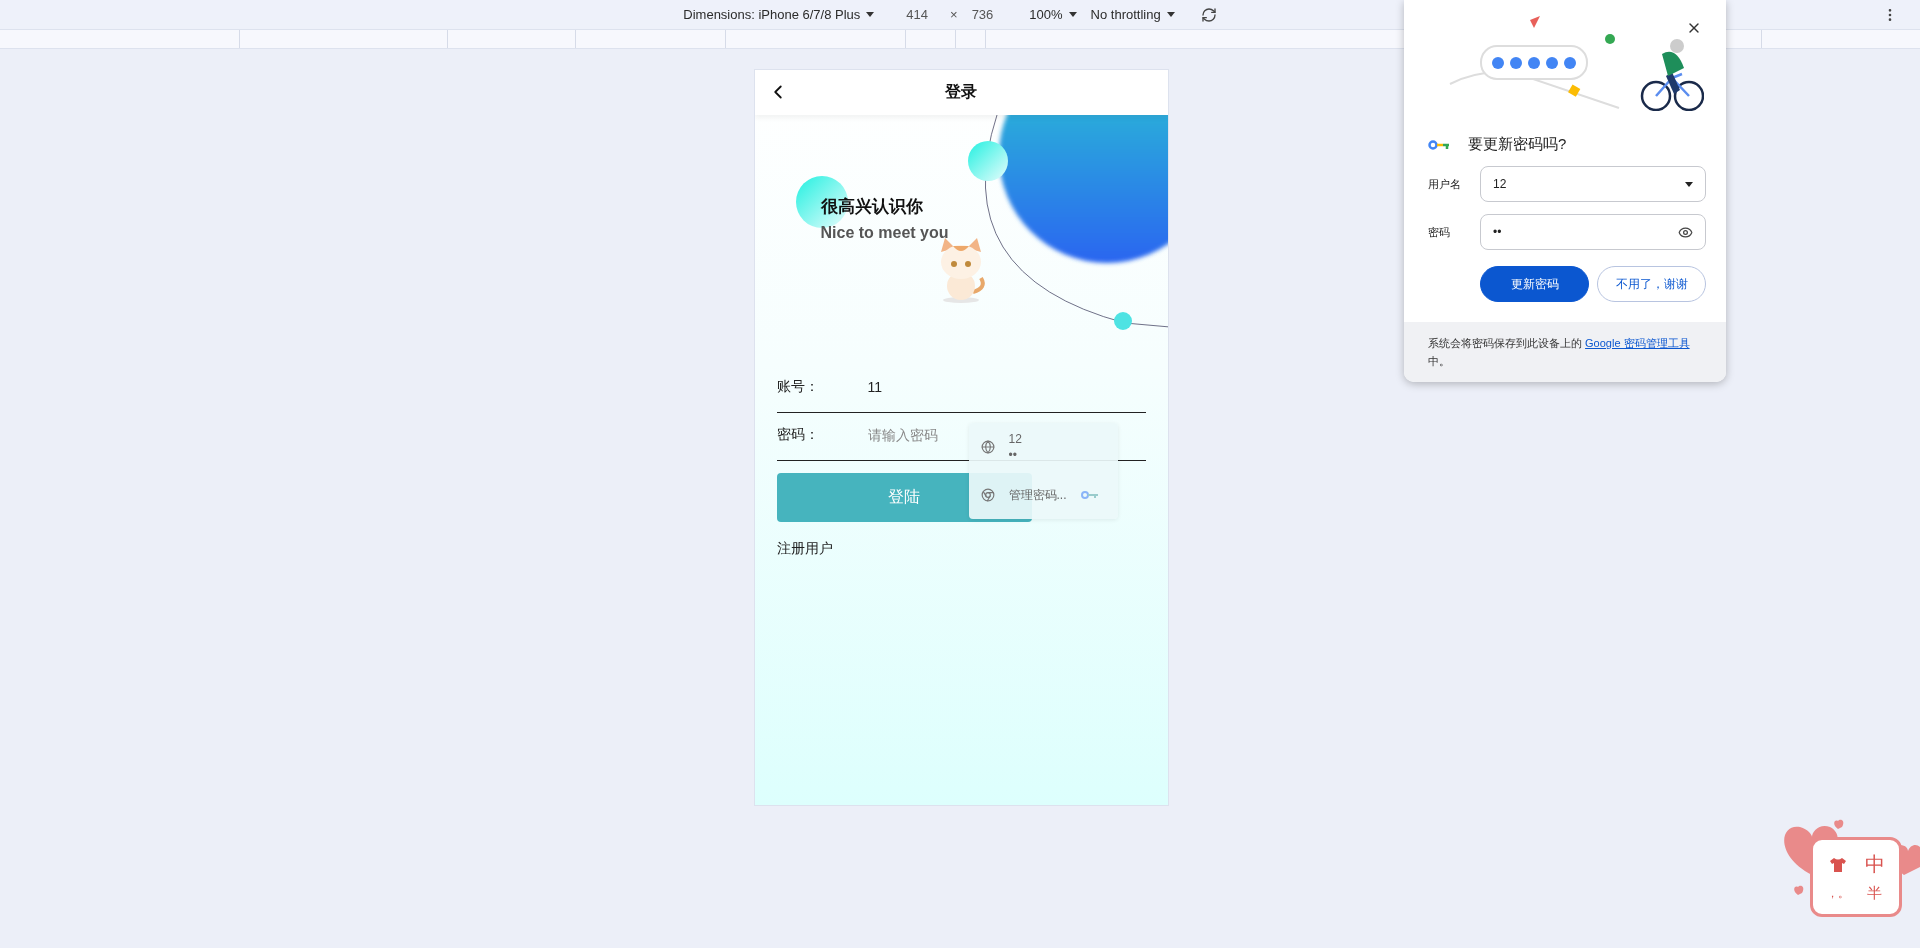  What do you see at coordinates (884, 233) in the screenshot?
I see `greeting-subtitle: Nice to meet you` at bounding box center [884, 233].